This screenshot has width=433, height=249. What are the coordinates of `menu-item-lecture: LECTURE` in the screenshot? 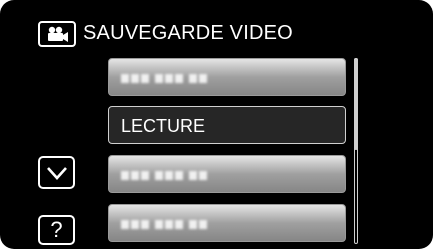 It's located at (227, 125).